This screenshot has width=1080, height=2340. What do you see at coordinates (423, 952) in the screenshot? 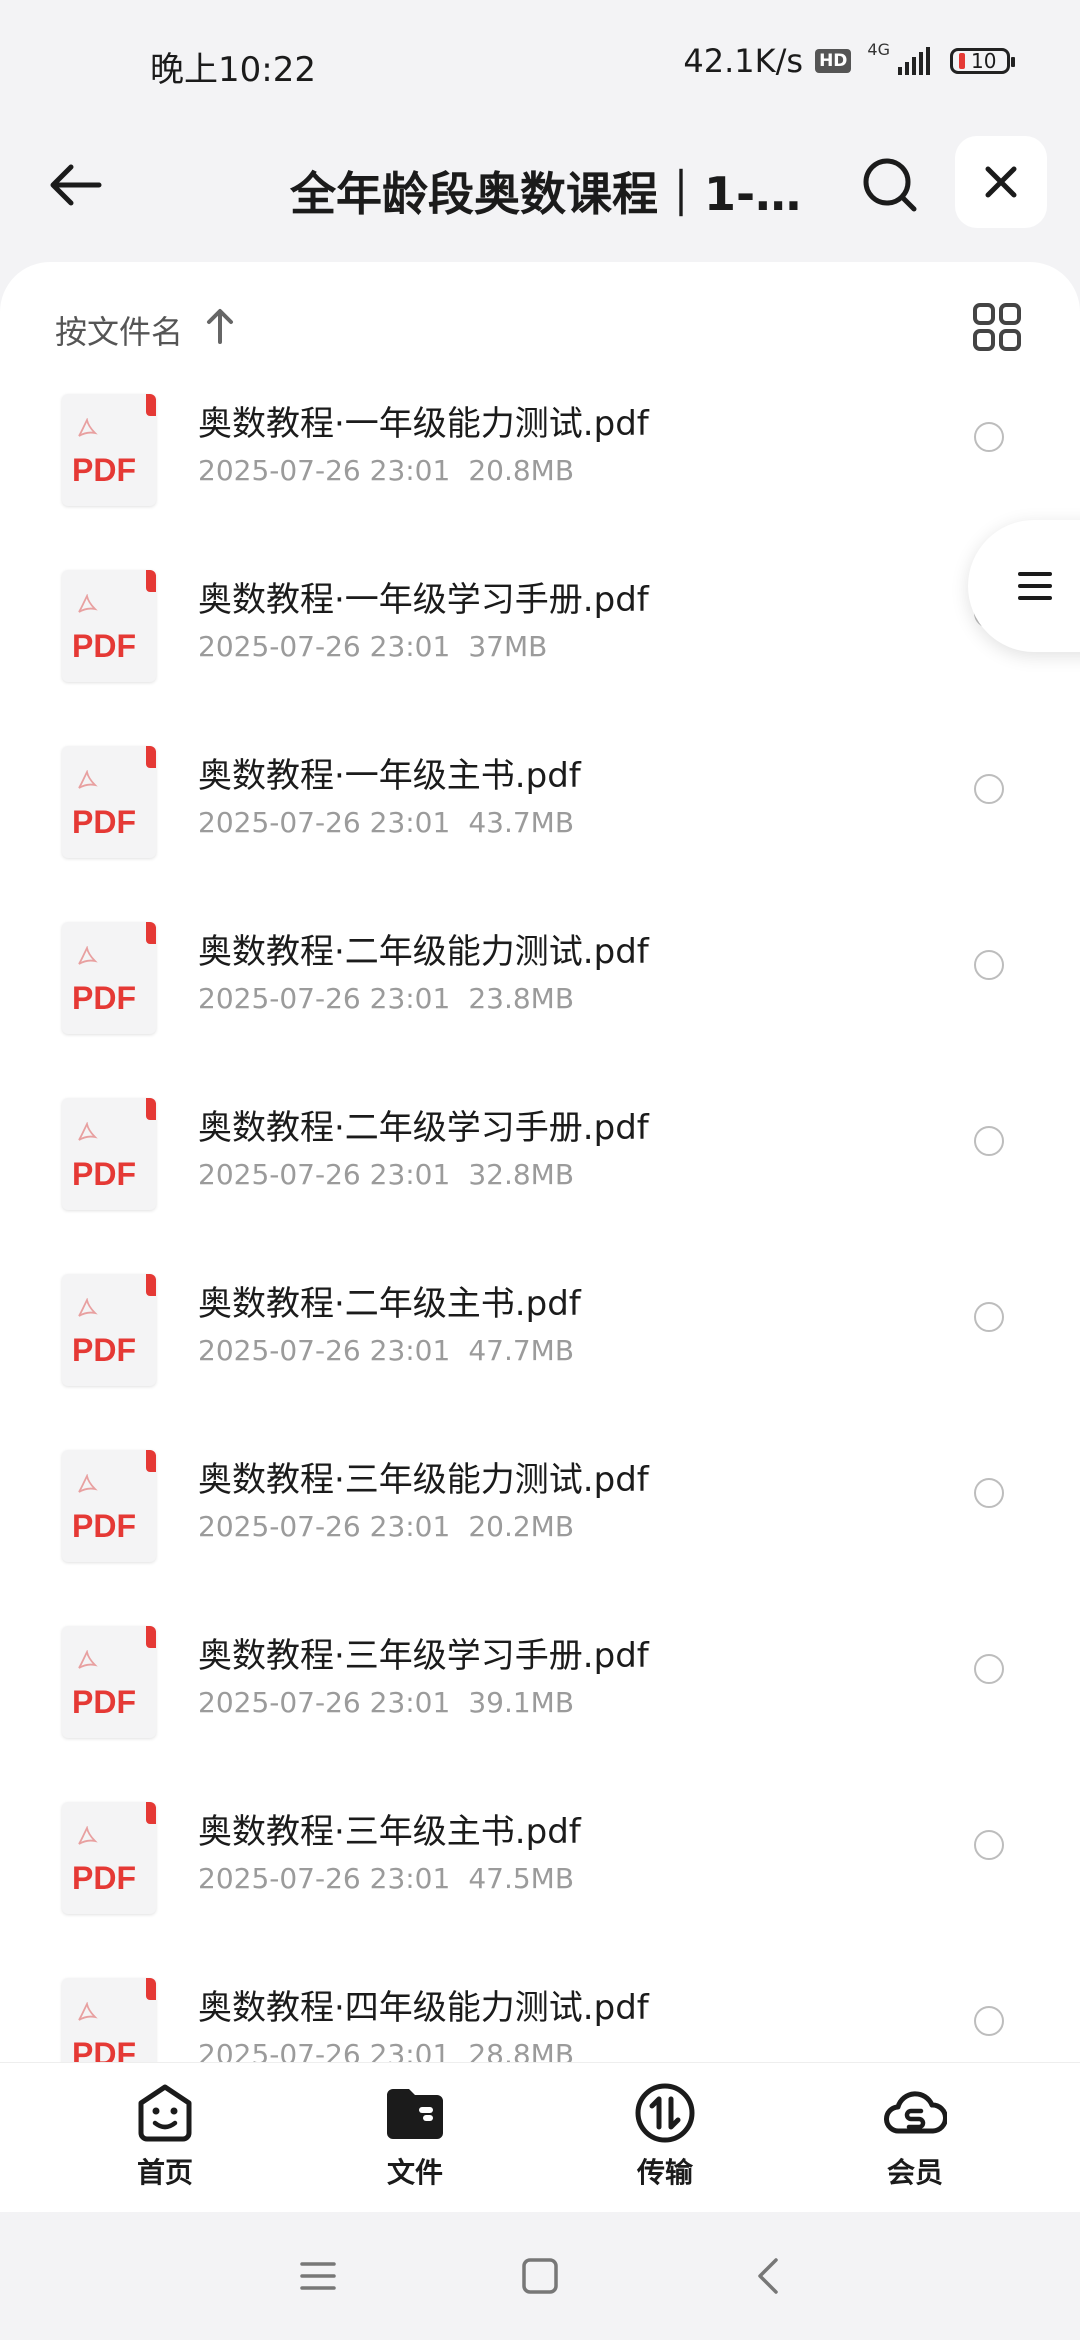
I see `file-name: 奥数教程·二年级能力测试.pdf` at bounding box center [423, 952].